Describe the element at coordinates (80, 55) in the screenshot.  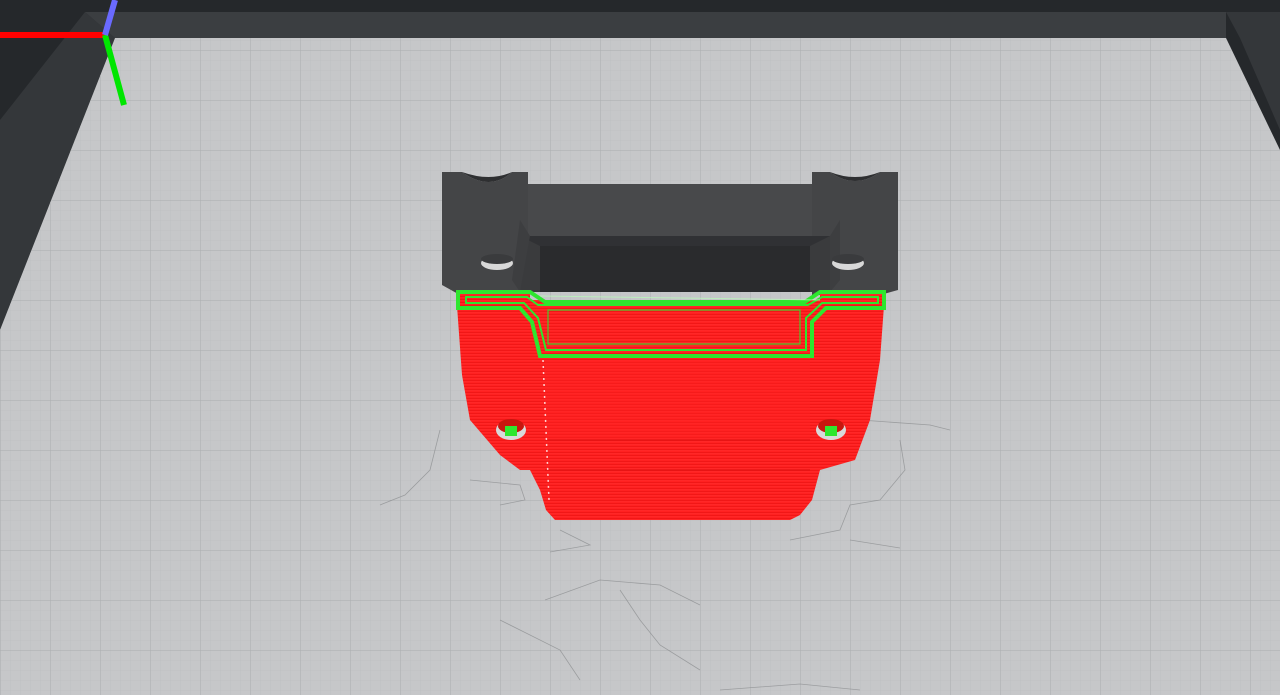
I see `axis-gizmo` at that location.